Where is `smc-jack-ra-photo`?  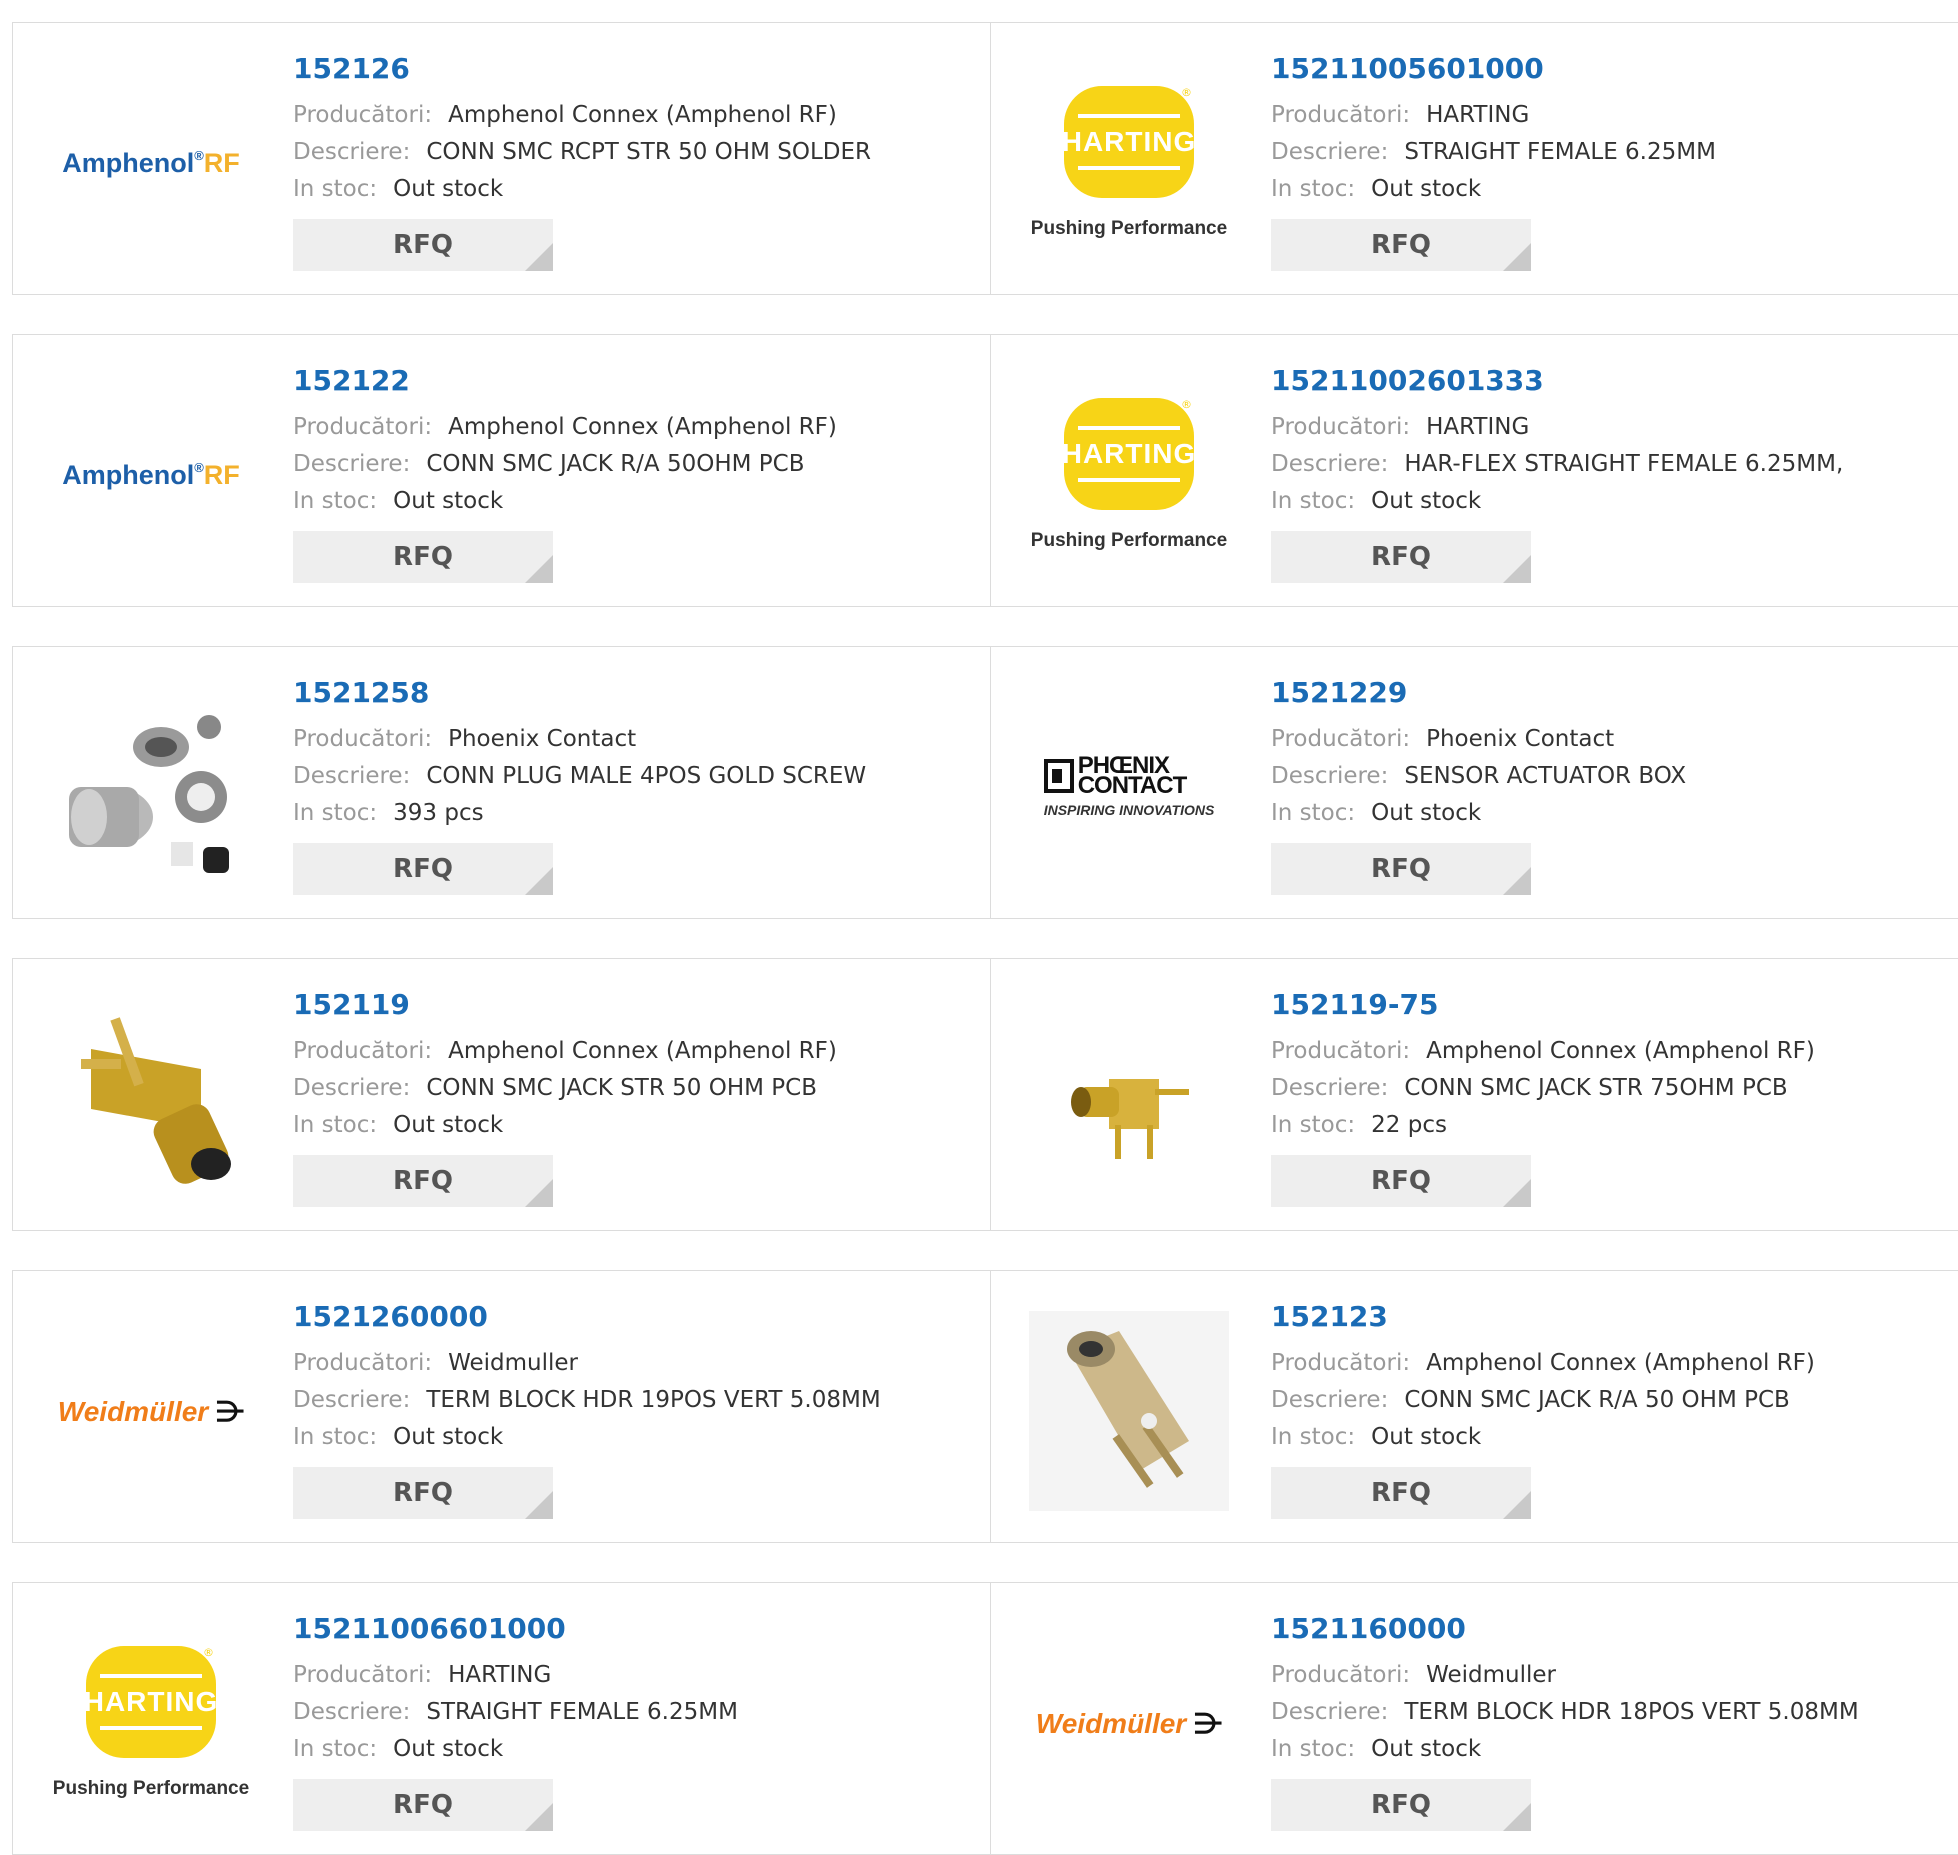
smc-jack-ra-photo is located at coordinates (1129, 1411).